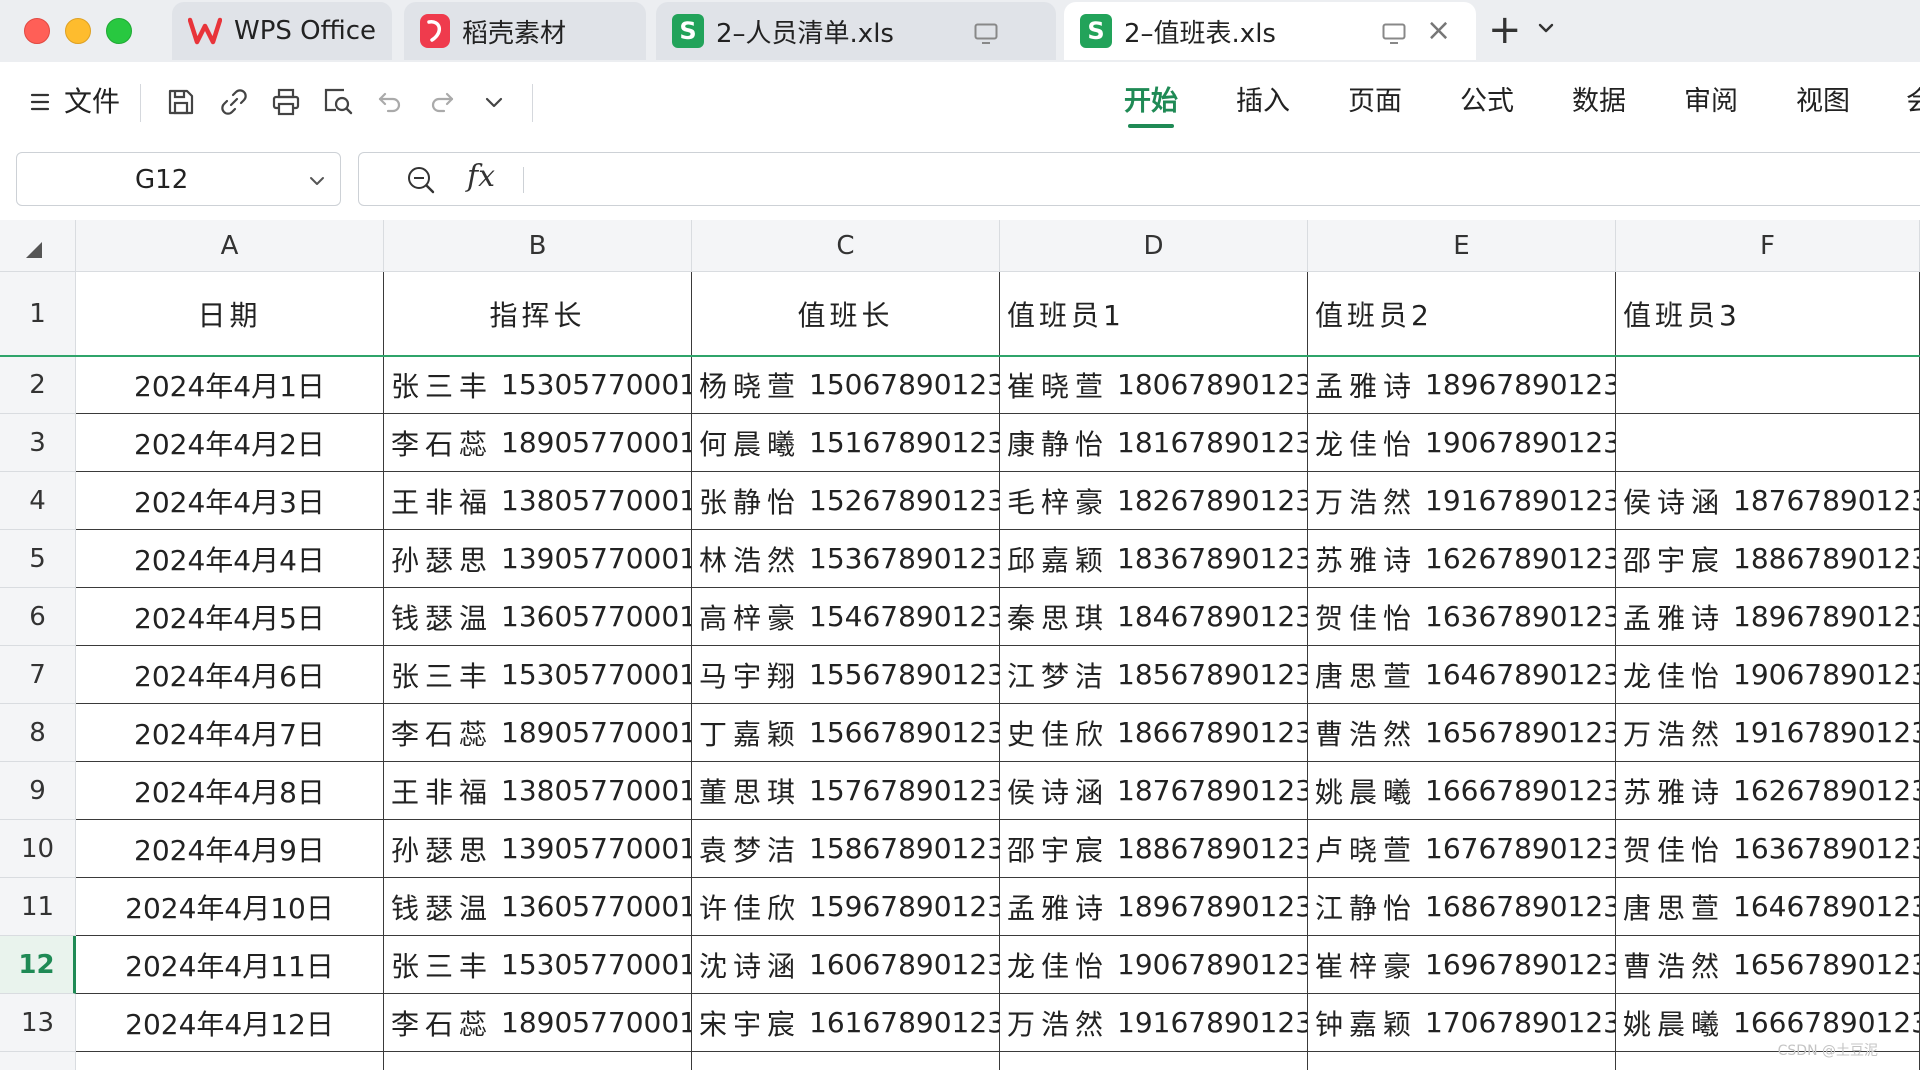 The image size is (1920, 1070). Describe the element at coordinates (846, 733) in the screenshot. I see `person-cell: 丁嘉颖 15667890123` at that location.